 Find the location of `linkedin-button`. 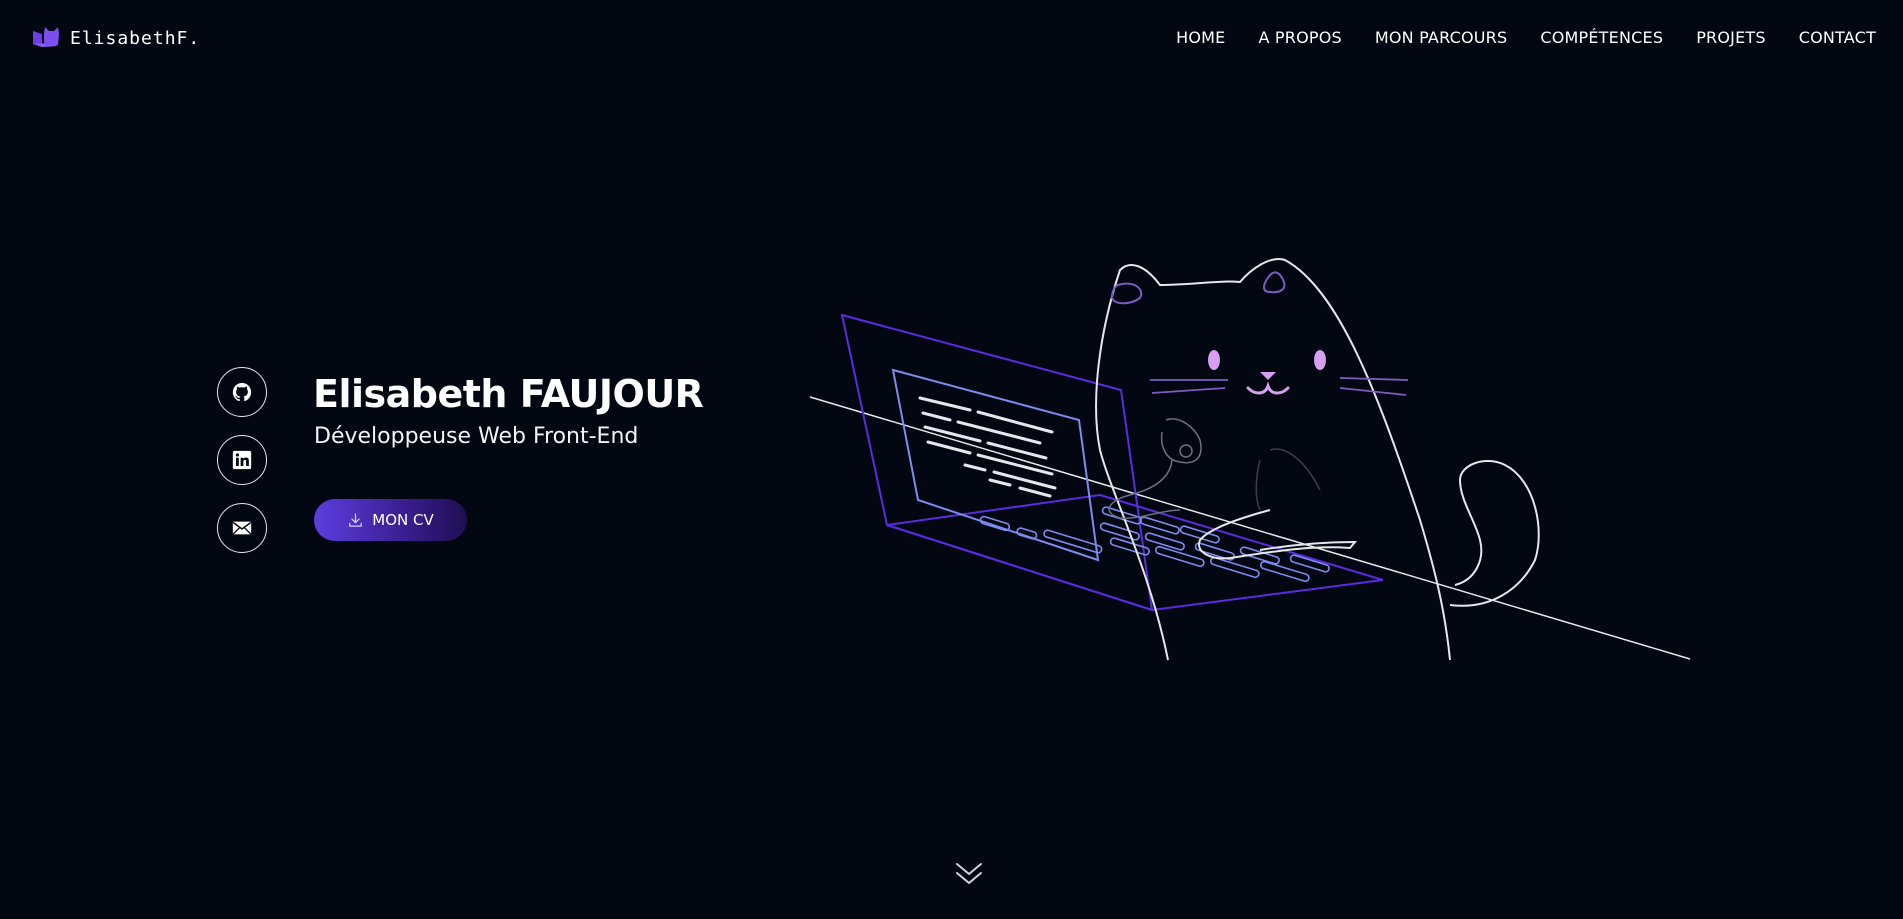

linkedin-button is located at coordinates (242, 460).